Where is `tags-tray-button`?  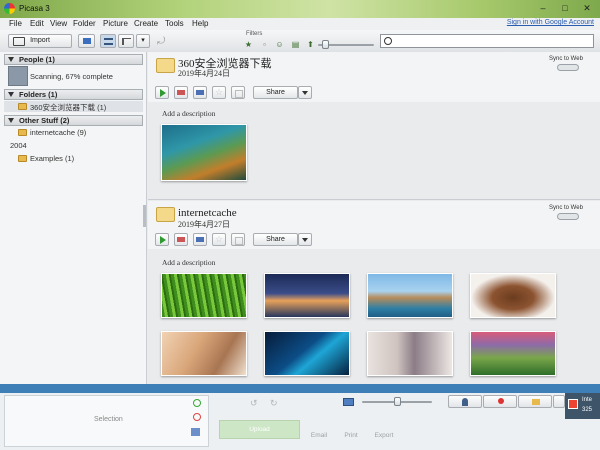
tags-tray-button is located at coordinates (535, 401).